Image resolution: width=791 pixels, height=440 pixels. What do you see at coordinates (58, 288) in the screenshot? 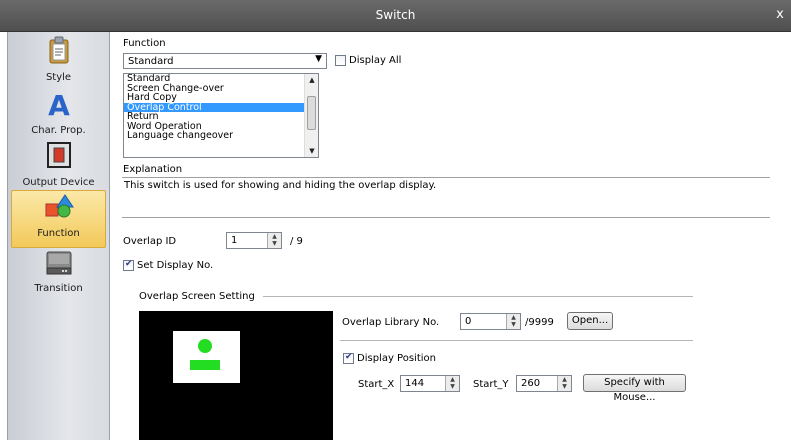
I see `sidebar-item-label: Transition` at bounding box center [58, 288].